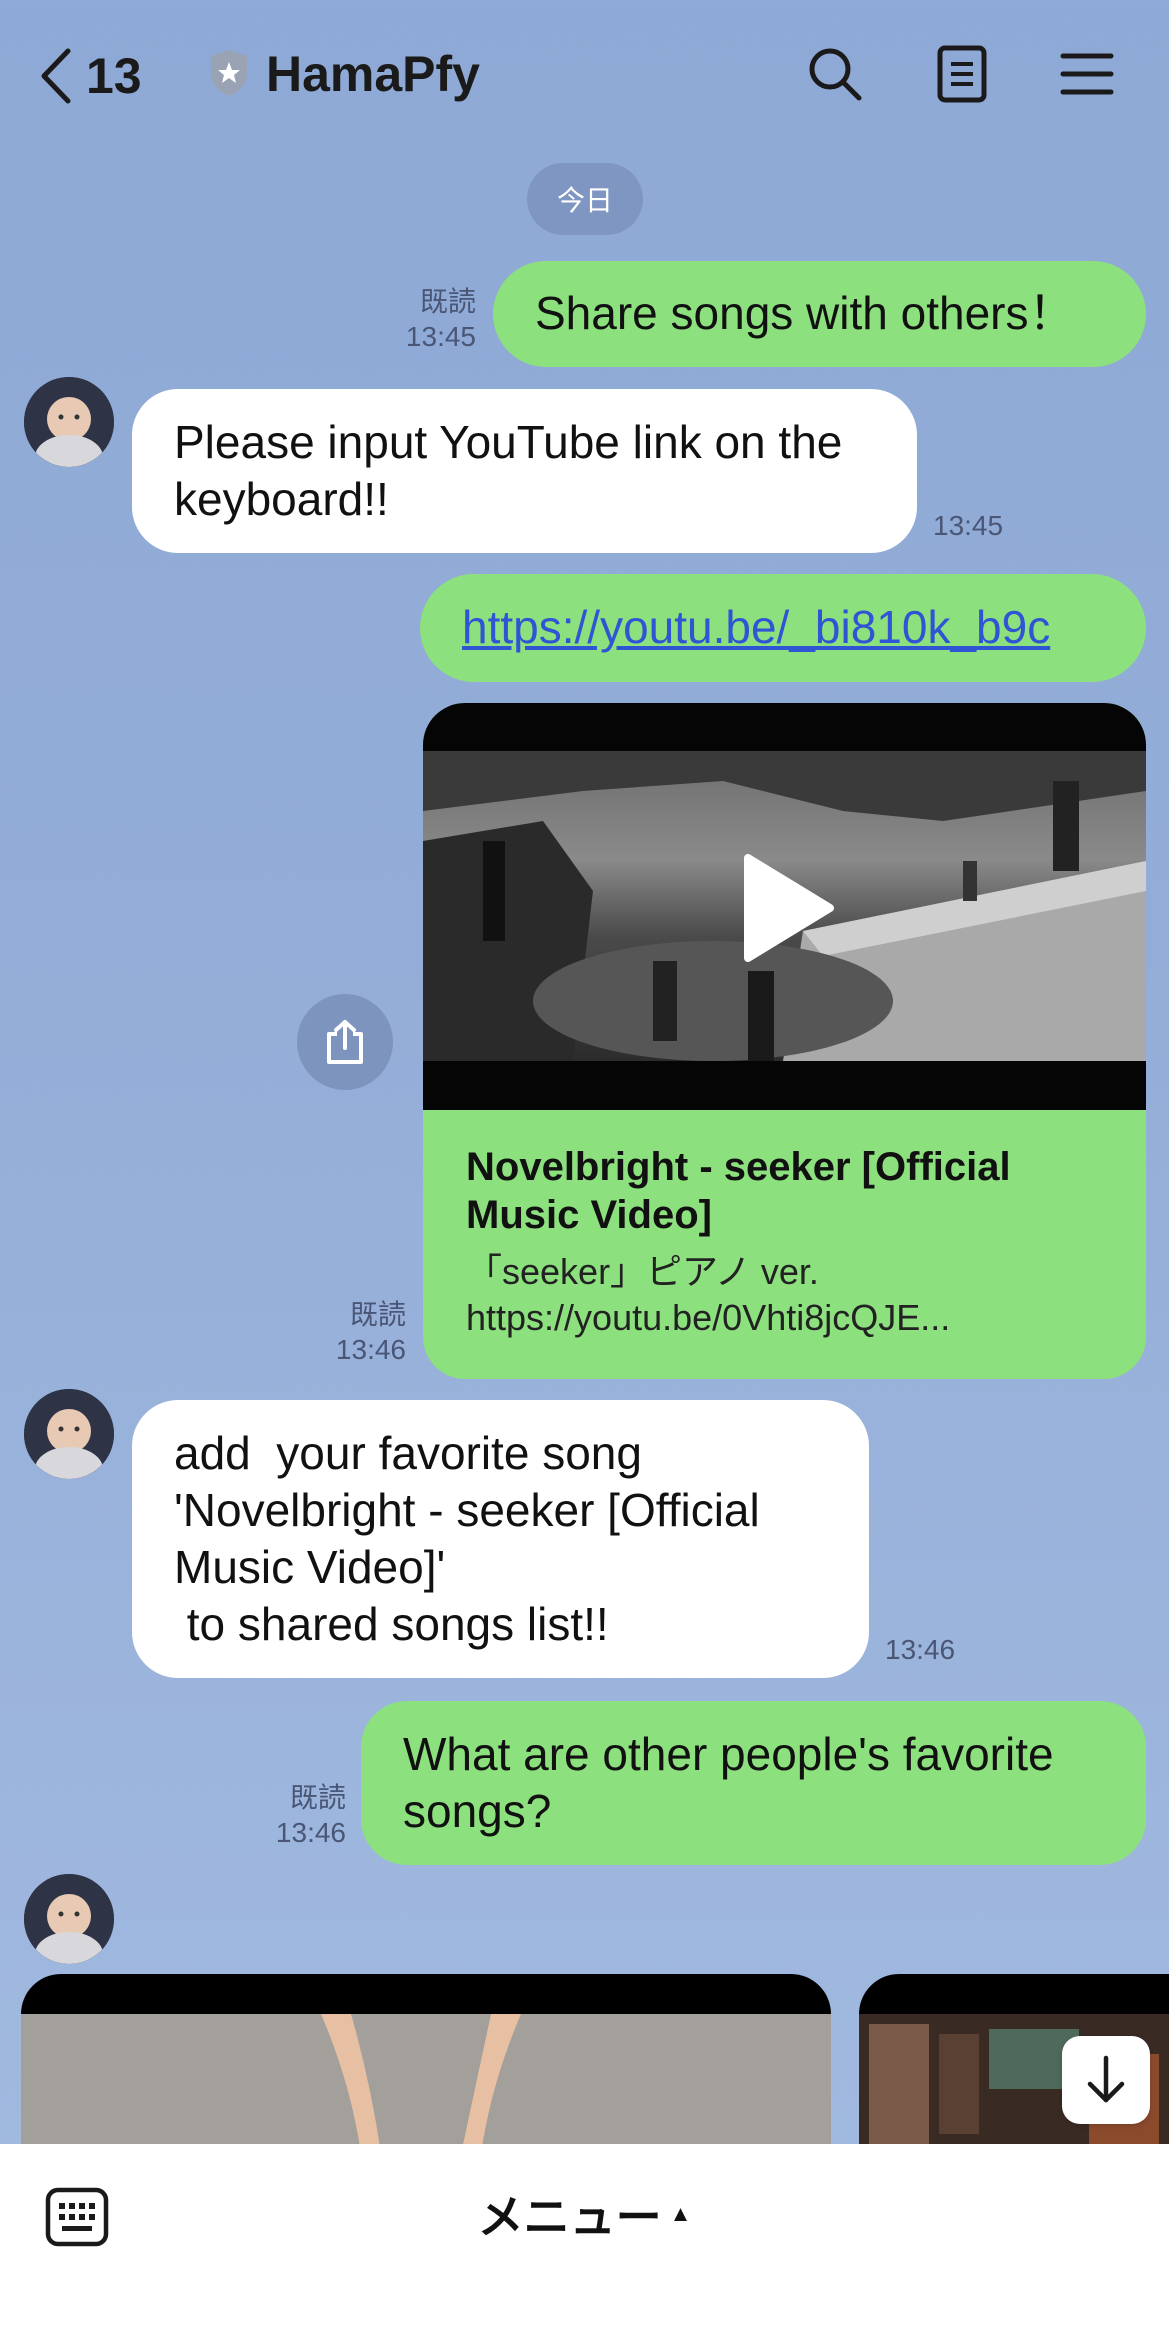  Describe the element at coordinates (680, 2213) in the screenshot. I see `caret-up-icon: ▲` at that location.